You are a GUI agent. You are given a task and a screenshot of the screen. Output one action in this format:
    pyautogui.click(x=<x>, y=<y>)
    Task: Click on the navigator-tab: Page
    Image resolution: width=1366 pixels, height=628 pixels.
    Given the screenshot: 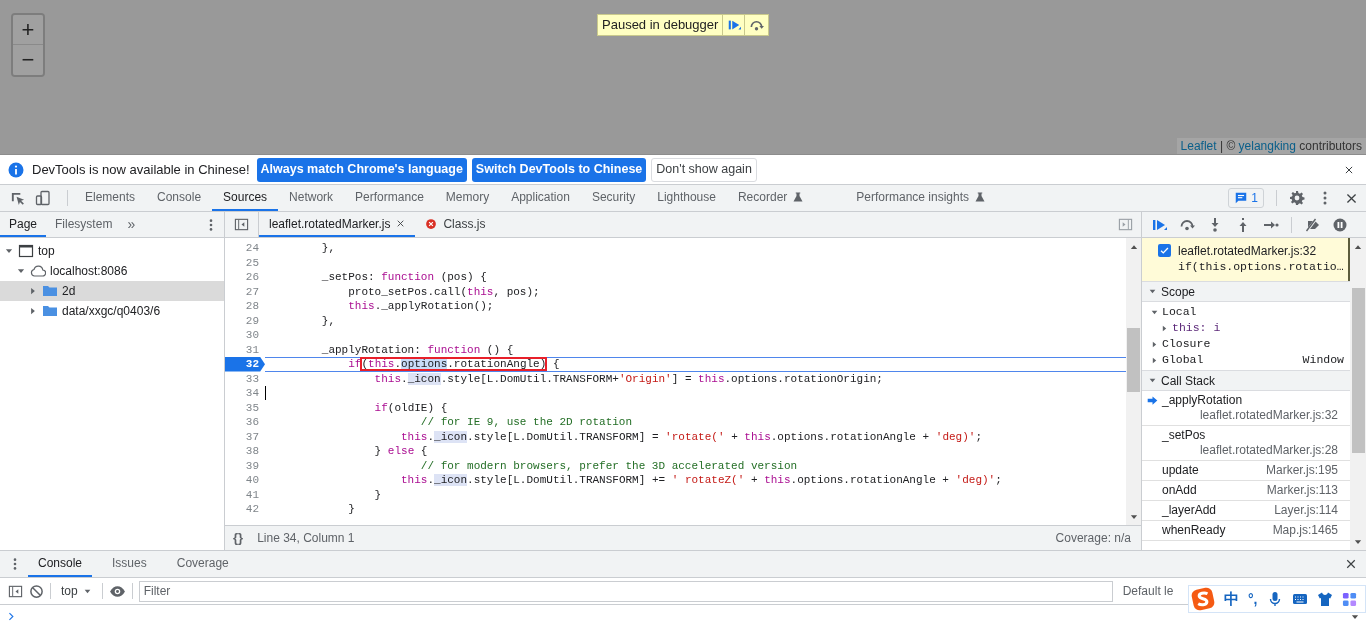 What is the action you would take?
    pyautogui.click(x=23, y=224)
    